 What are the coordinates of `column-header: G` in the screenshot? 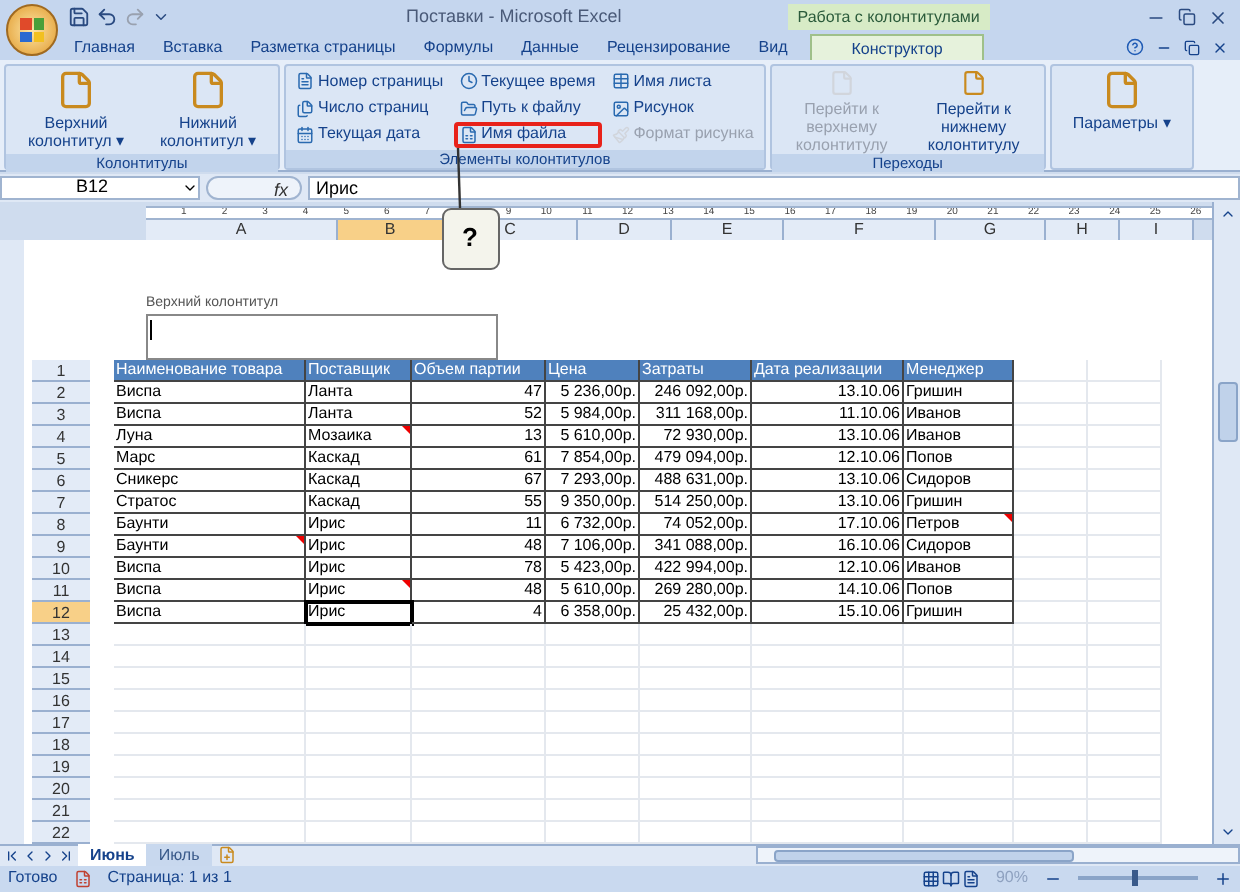 It's located at (991, 229).